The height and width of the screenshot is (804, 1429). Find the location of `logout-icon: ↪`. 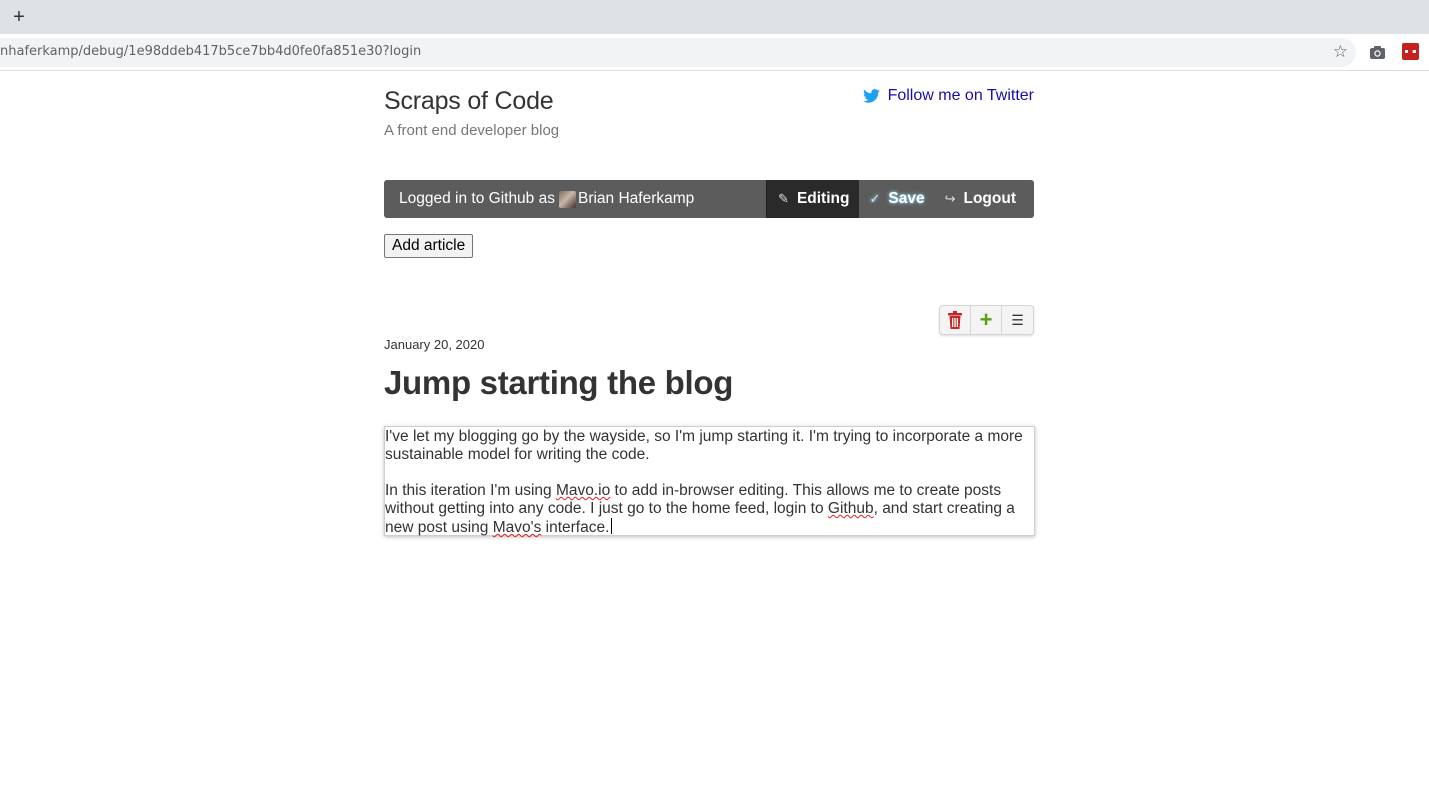

logout-icon: ↪ is located at coordinates (950, 198).